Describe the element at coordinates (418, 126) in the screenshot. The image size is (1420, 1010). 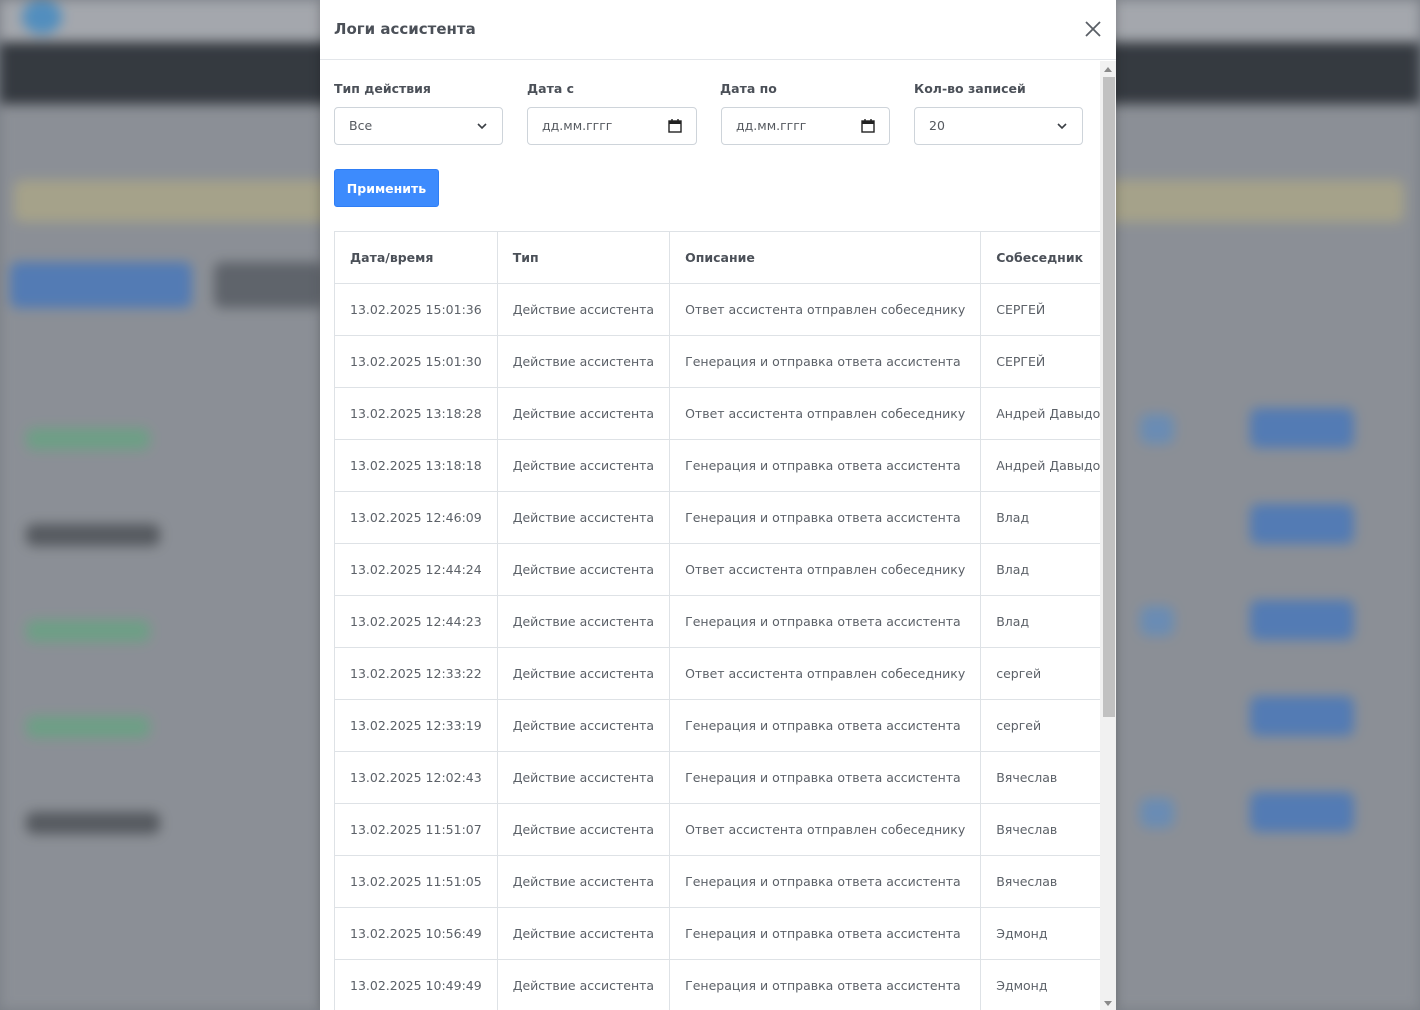
I see `action-type-select: Все` at that location.